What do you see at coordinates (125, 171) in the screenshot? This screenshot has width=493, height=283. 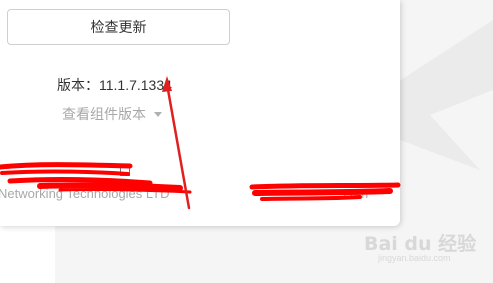 I see `agreement-checkbox` at bounding box center [125, 171].